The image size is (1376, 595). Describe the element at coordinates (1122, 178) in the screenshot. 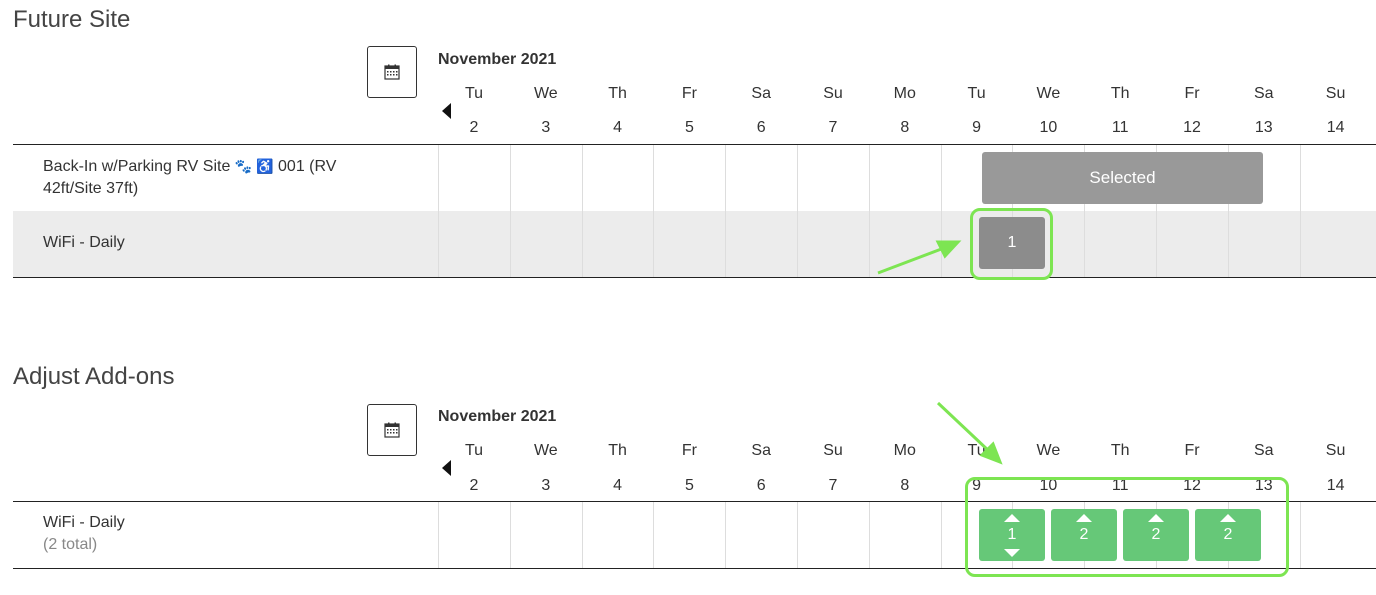

I see `selected-range-bar: Selected` at that location.